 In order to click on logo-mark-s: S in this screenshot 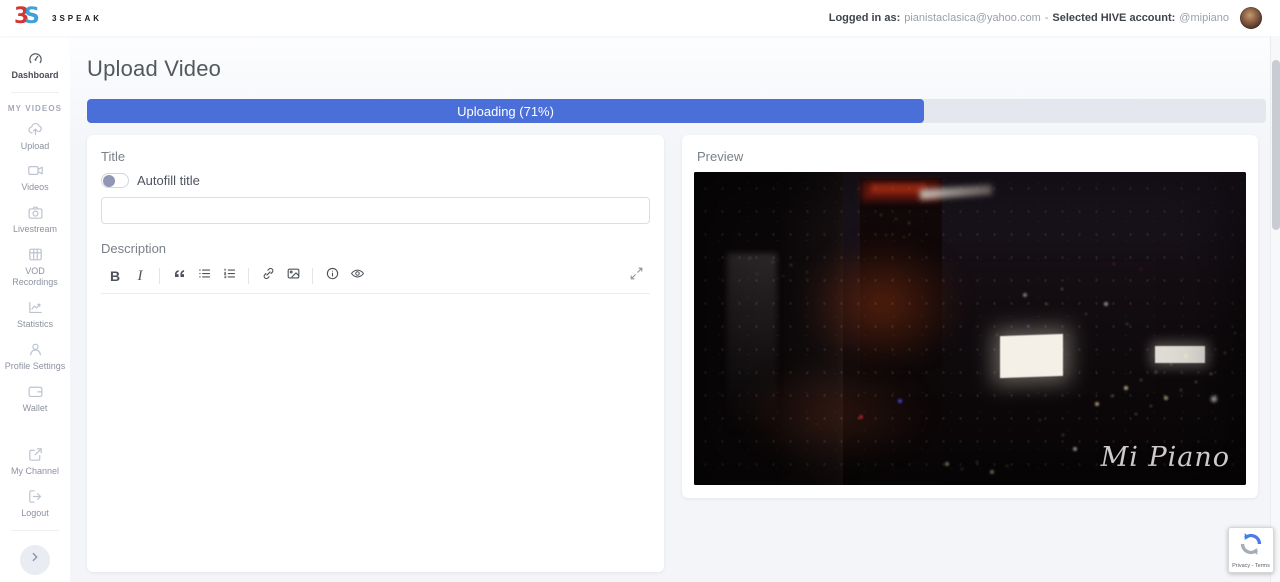, I will do `click(32, 16)`.